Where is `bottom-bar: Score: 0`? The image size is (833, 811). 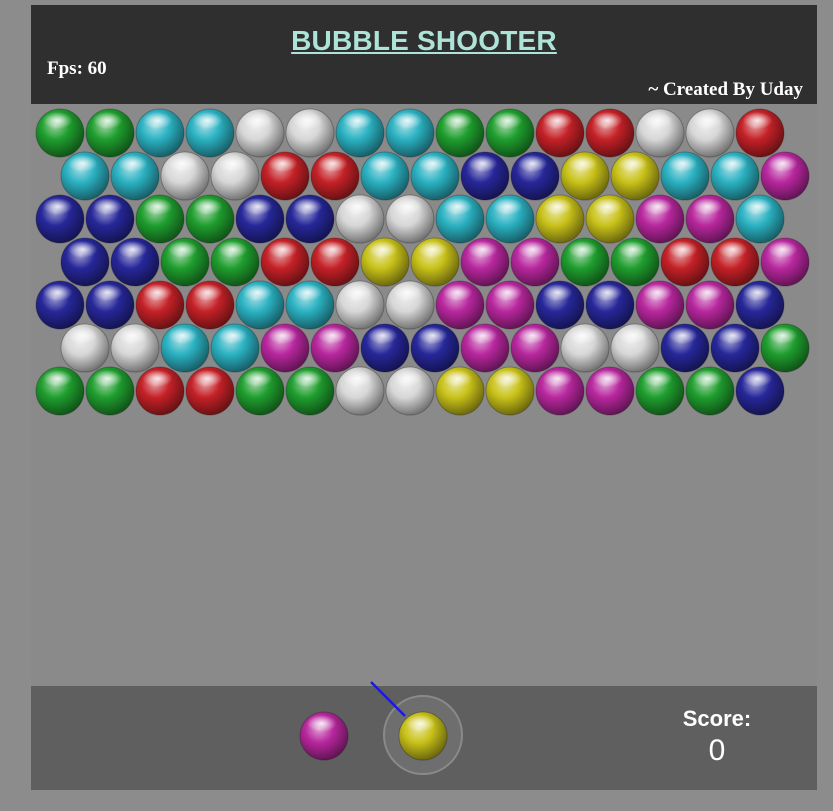
bottom-bar: Score: 0 is located at coordinates (424, 735).